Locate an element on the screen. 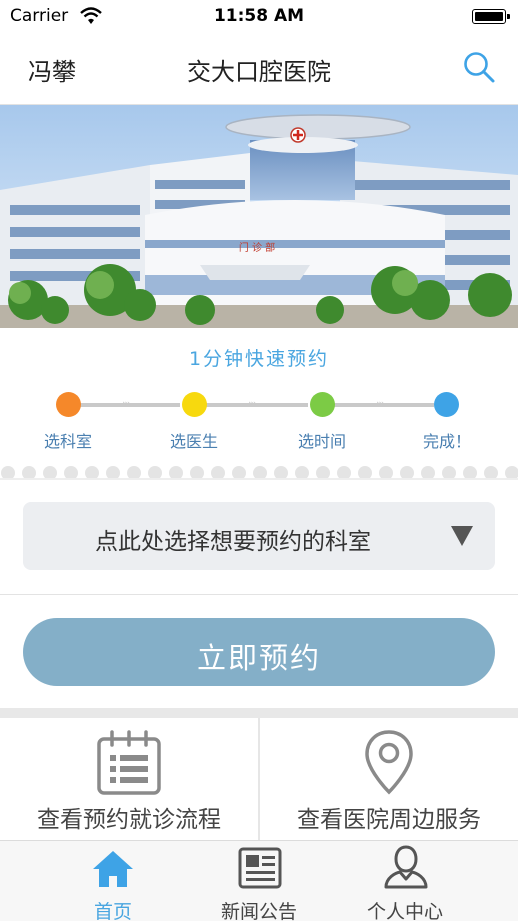 The image size is (518, 924). tab-news: 新闻公告 is located at coordinates (259, 882).